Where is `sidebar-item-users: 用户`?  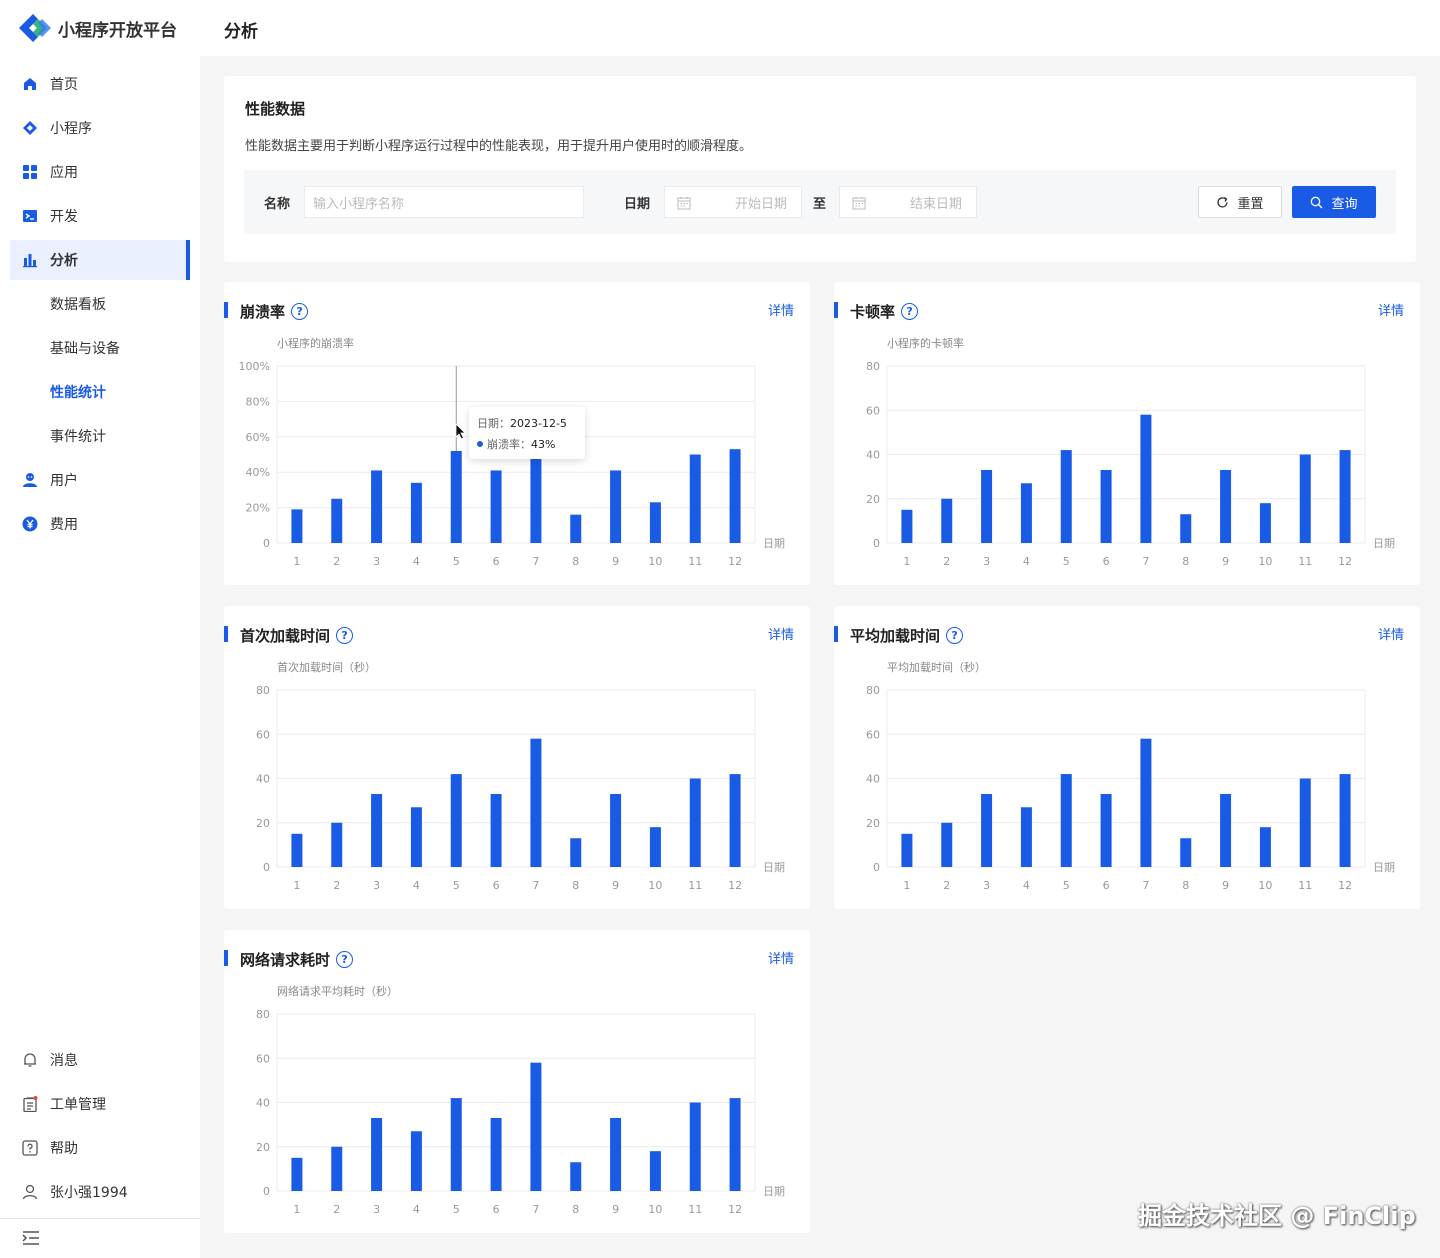 sidebar-item-users: 用户 is located at coordinates (100, 480).